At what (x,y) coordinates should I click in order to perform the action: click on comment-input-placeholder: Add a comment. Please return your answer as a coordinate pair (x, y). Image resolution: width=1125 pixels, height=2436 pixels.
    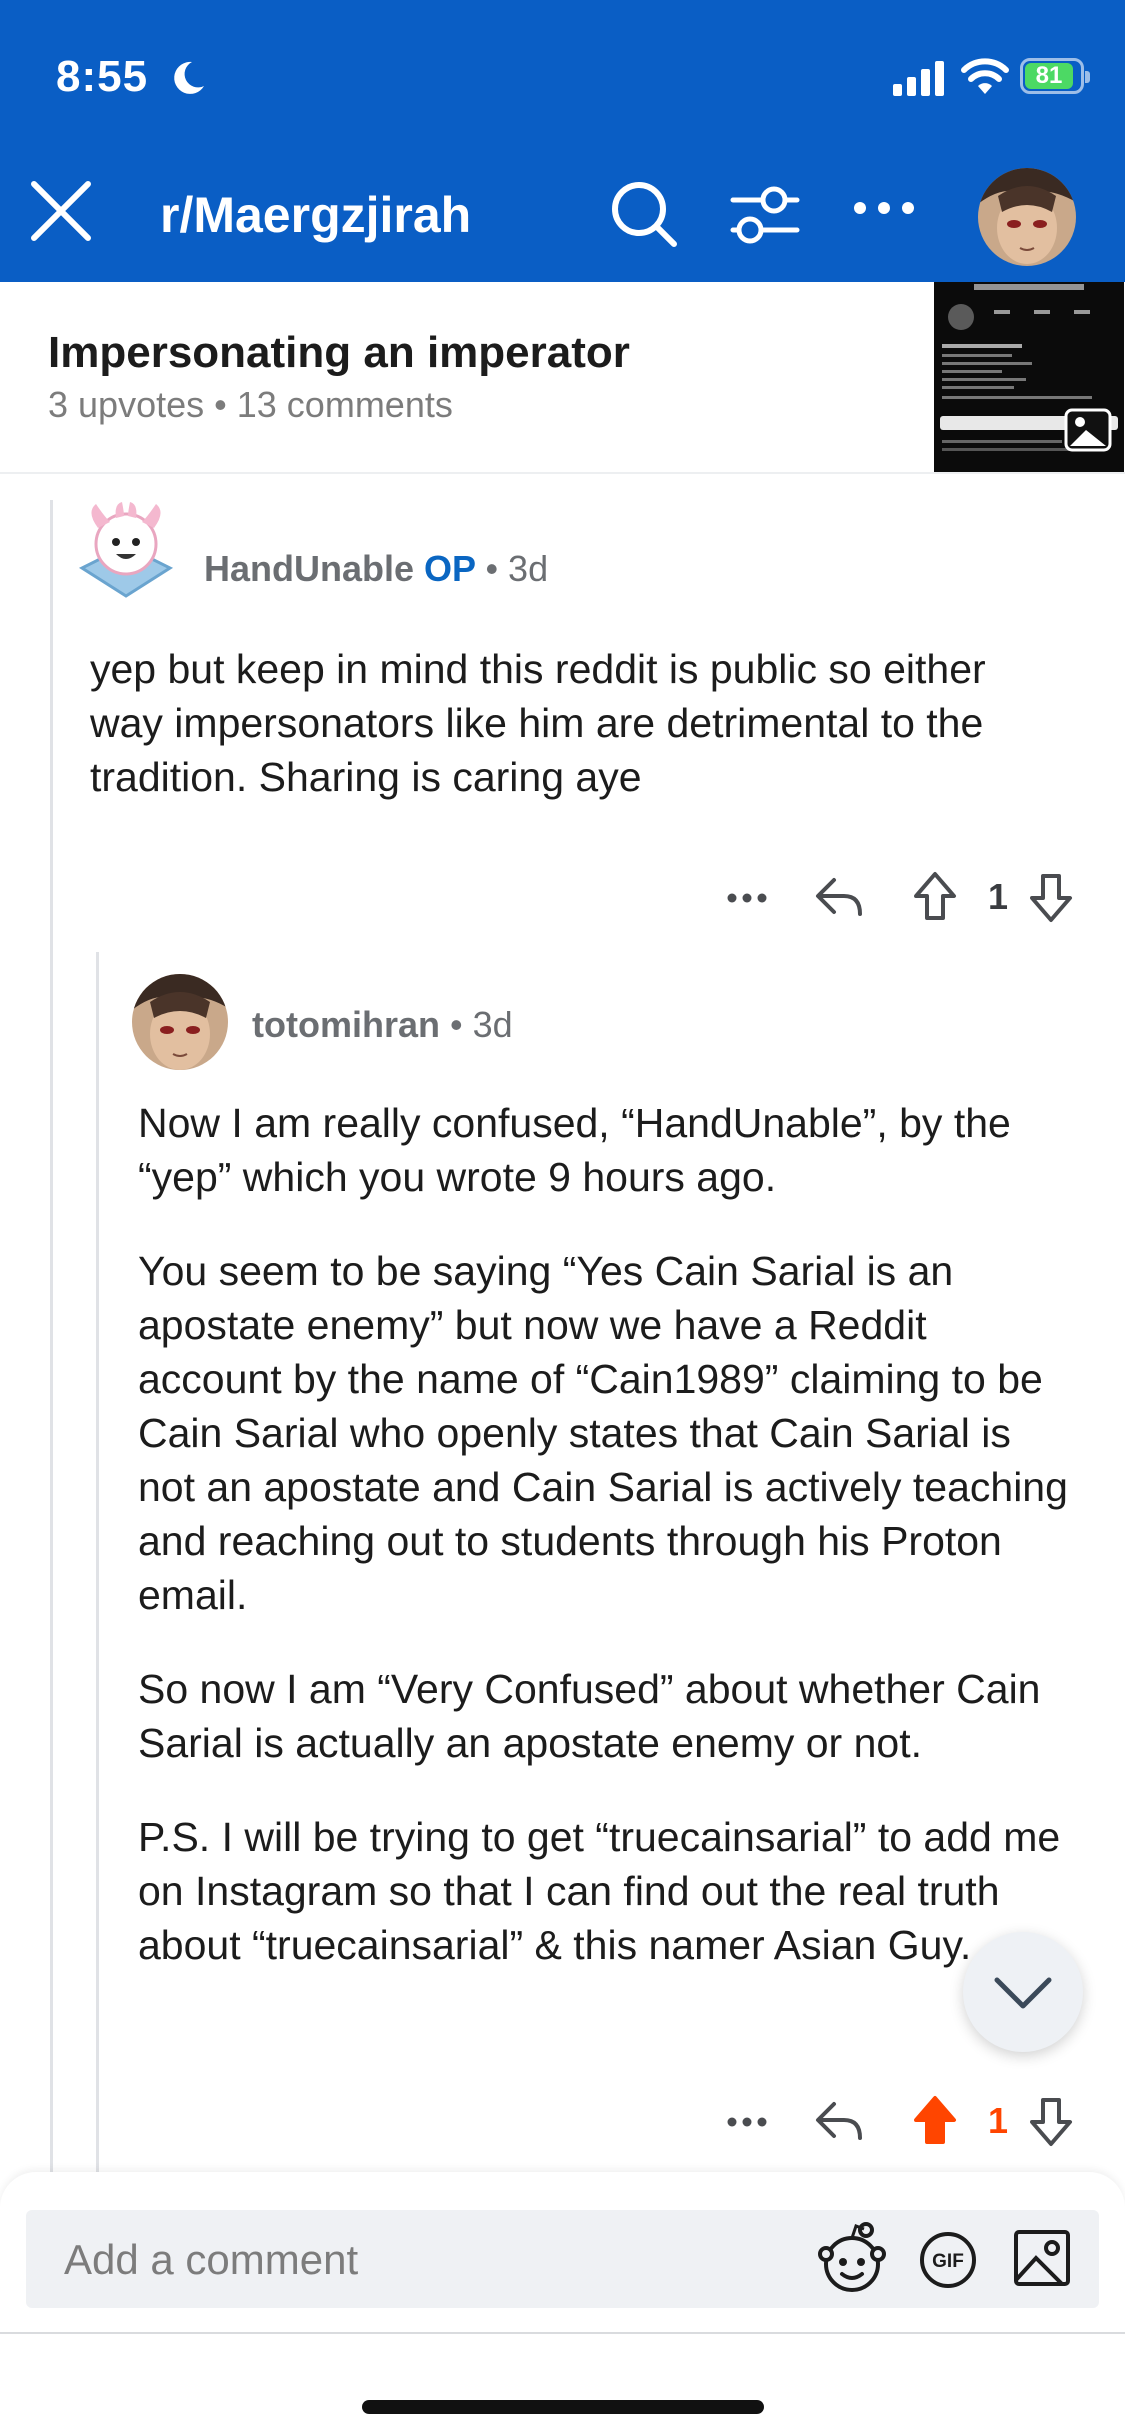
    Looking at the image, I should click on (211, 2259).